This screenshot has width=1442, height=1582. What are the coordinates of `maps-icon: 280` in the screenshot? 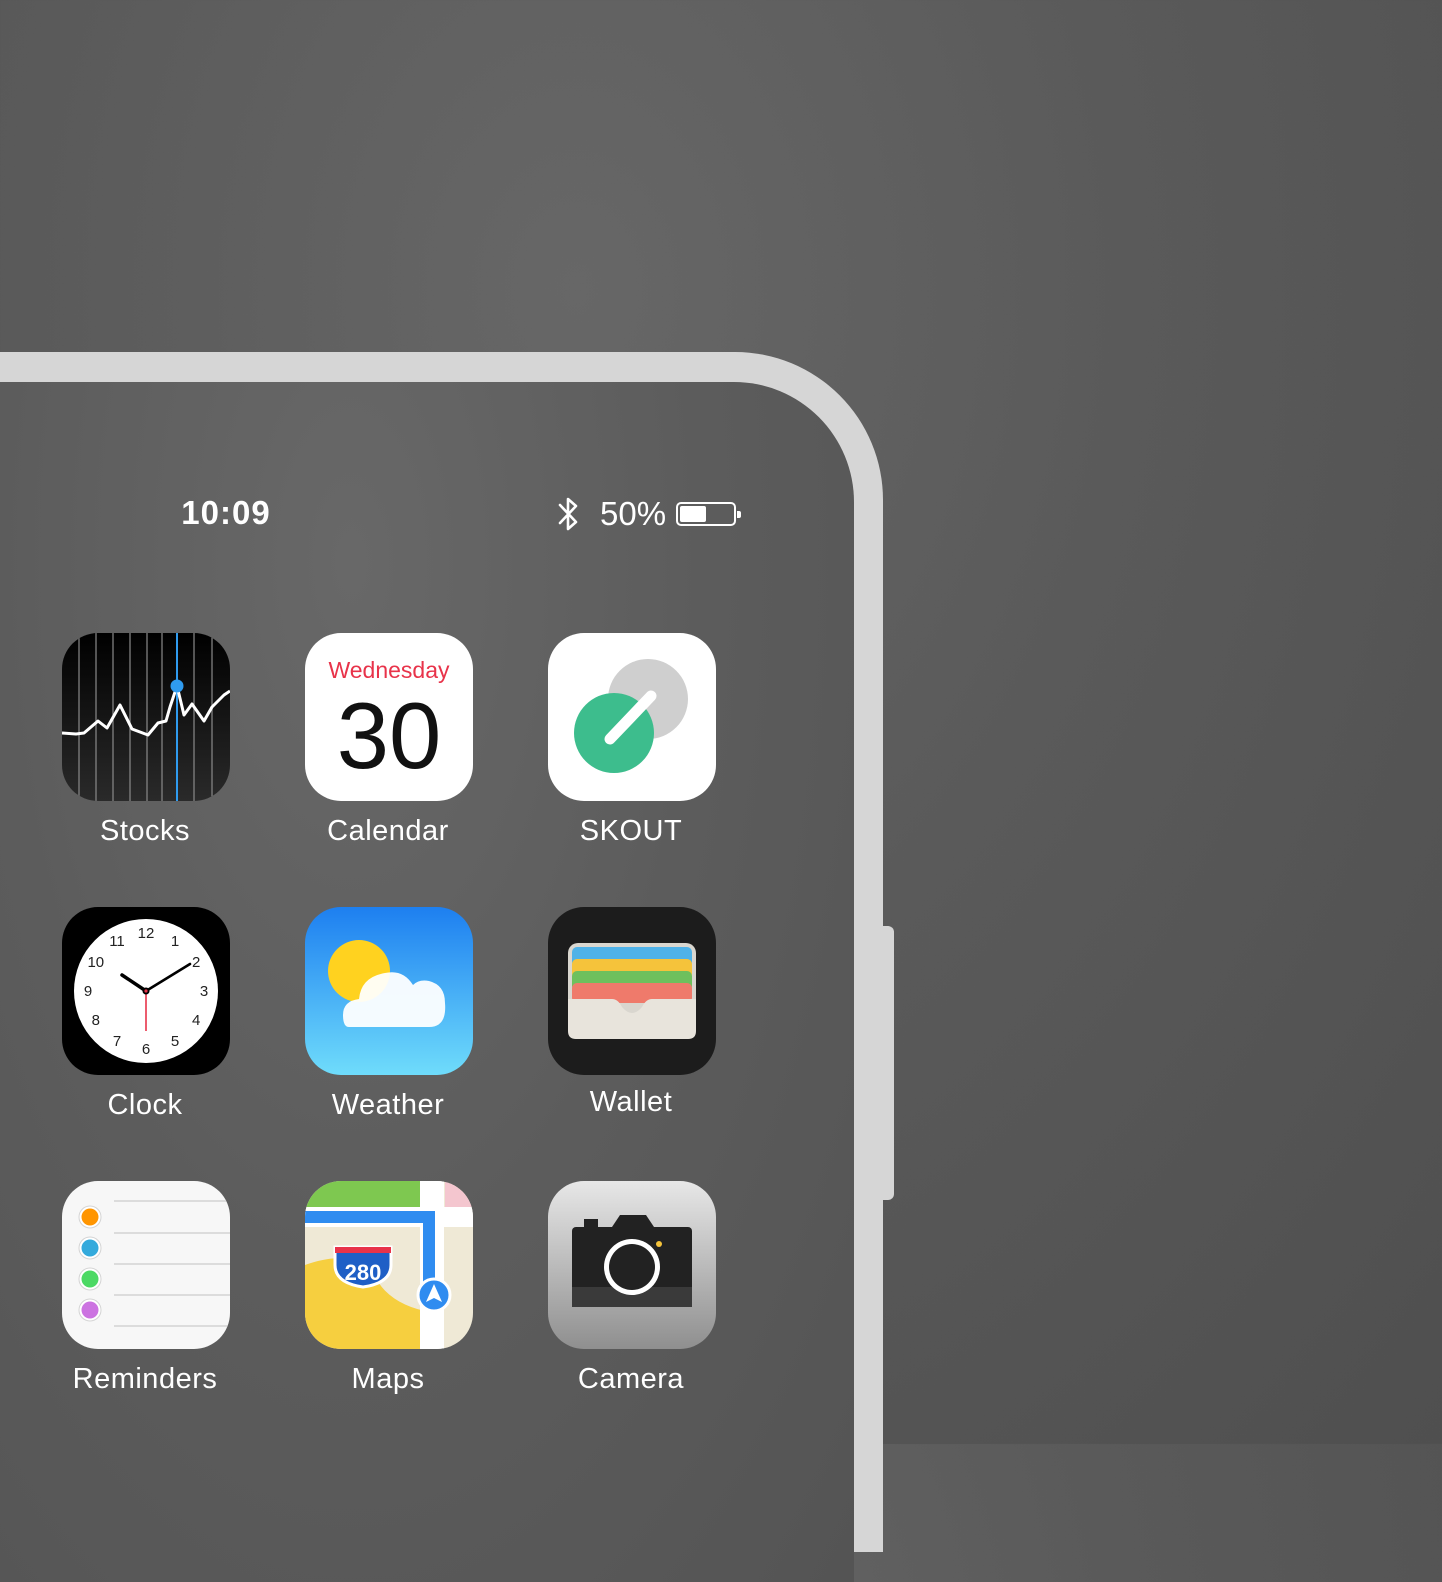 It's located at (389, 1265).